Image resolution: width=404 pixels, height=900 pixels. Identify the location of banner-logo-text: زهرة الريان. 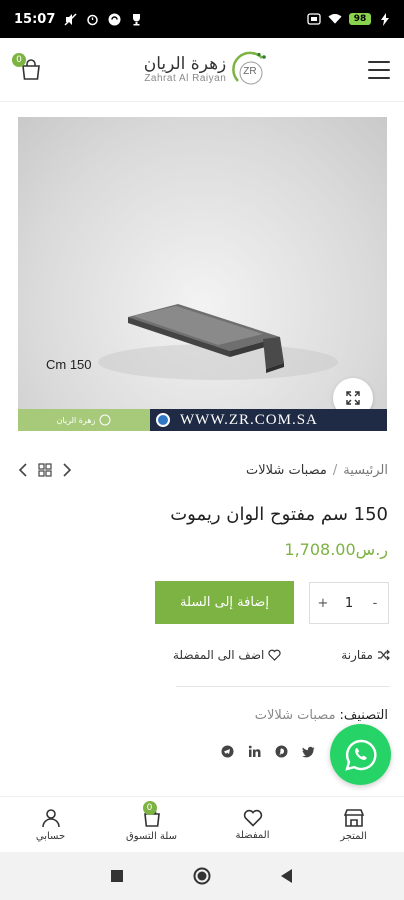
(76, 420).